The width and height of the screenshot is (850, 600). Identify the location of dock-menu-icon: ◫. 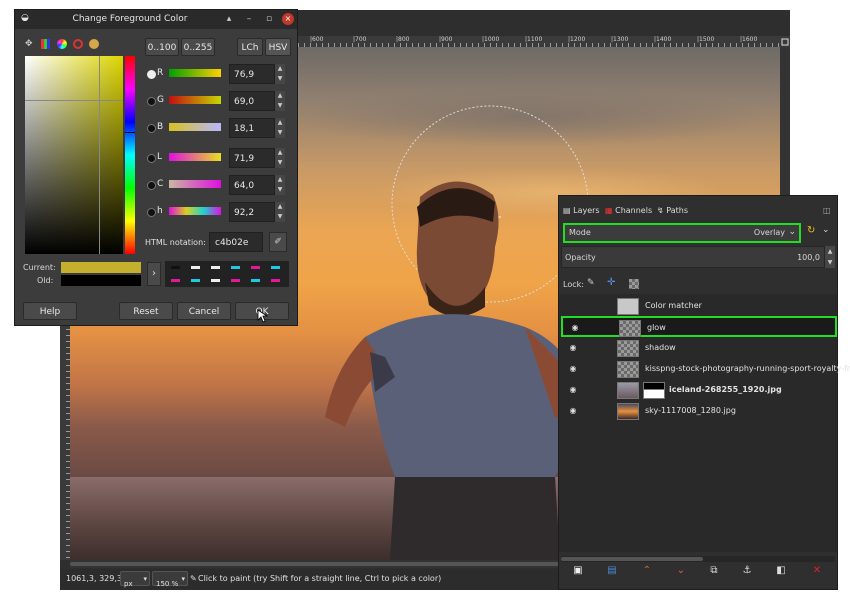
(827, 210).